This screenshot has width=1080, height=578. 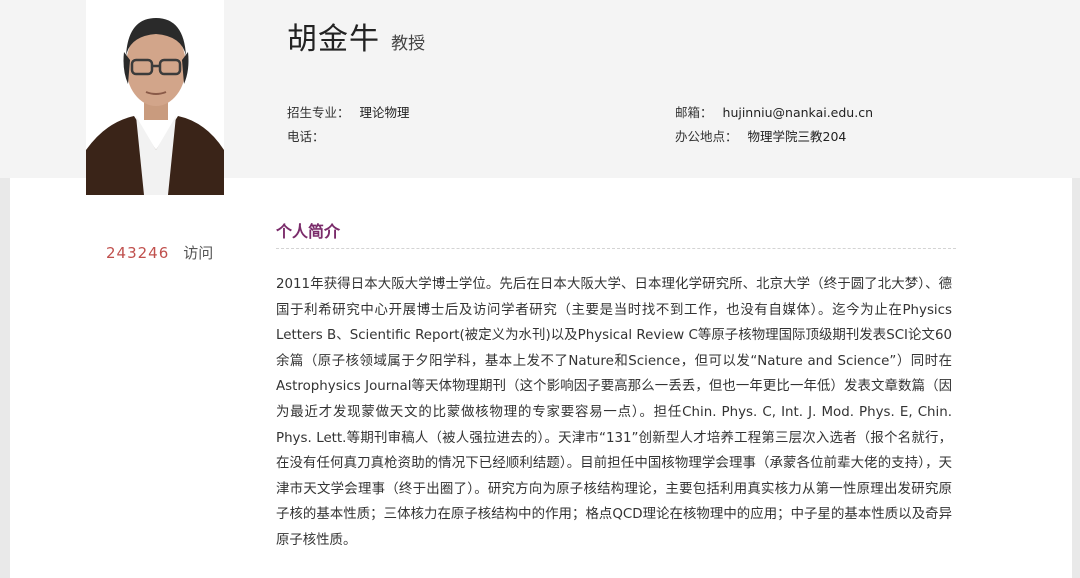 What do you see at coordinates (797, 136) in the screenshot?
I see `office-value: 物理学院三教204` at bounding box center [797, 136].